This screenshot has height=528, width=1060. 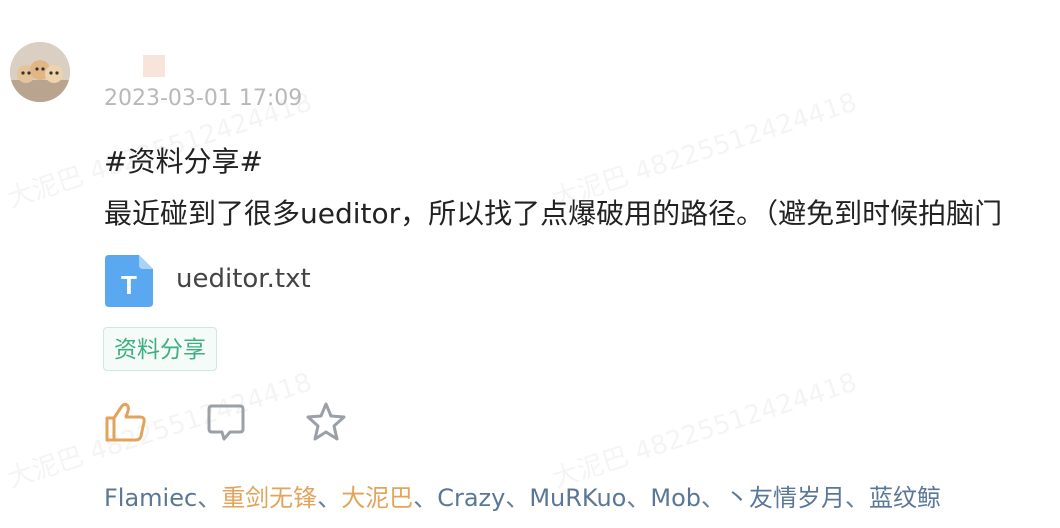 I want to click on liker-name: 重剑无锋, so click(x=269, y=498).